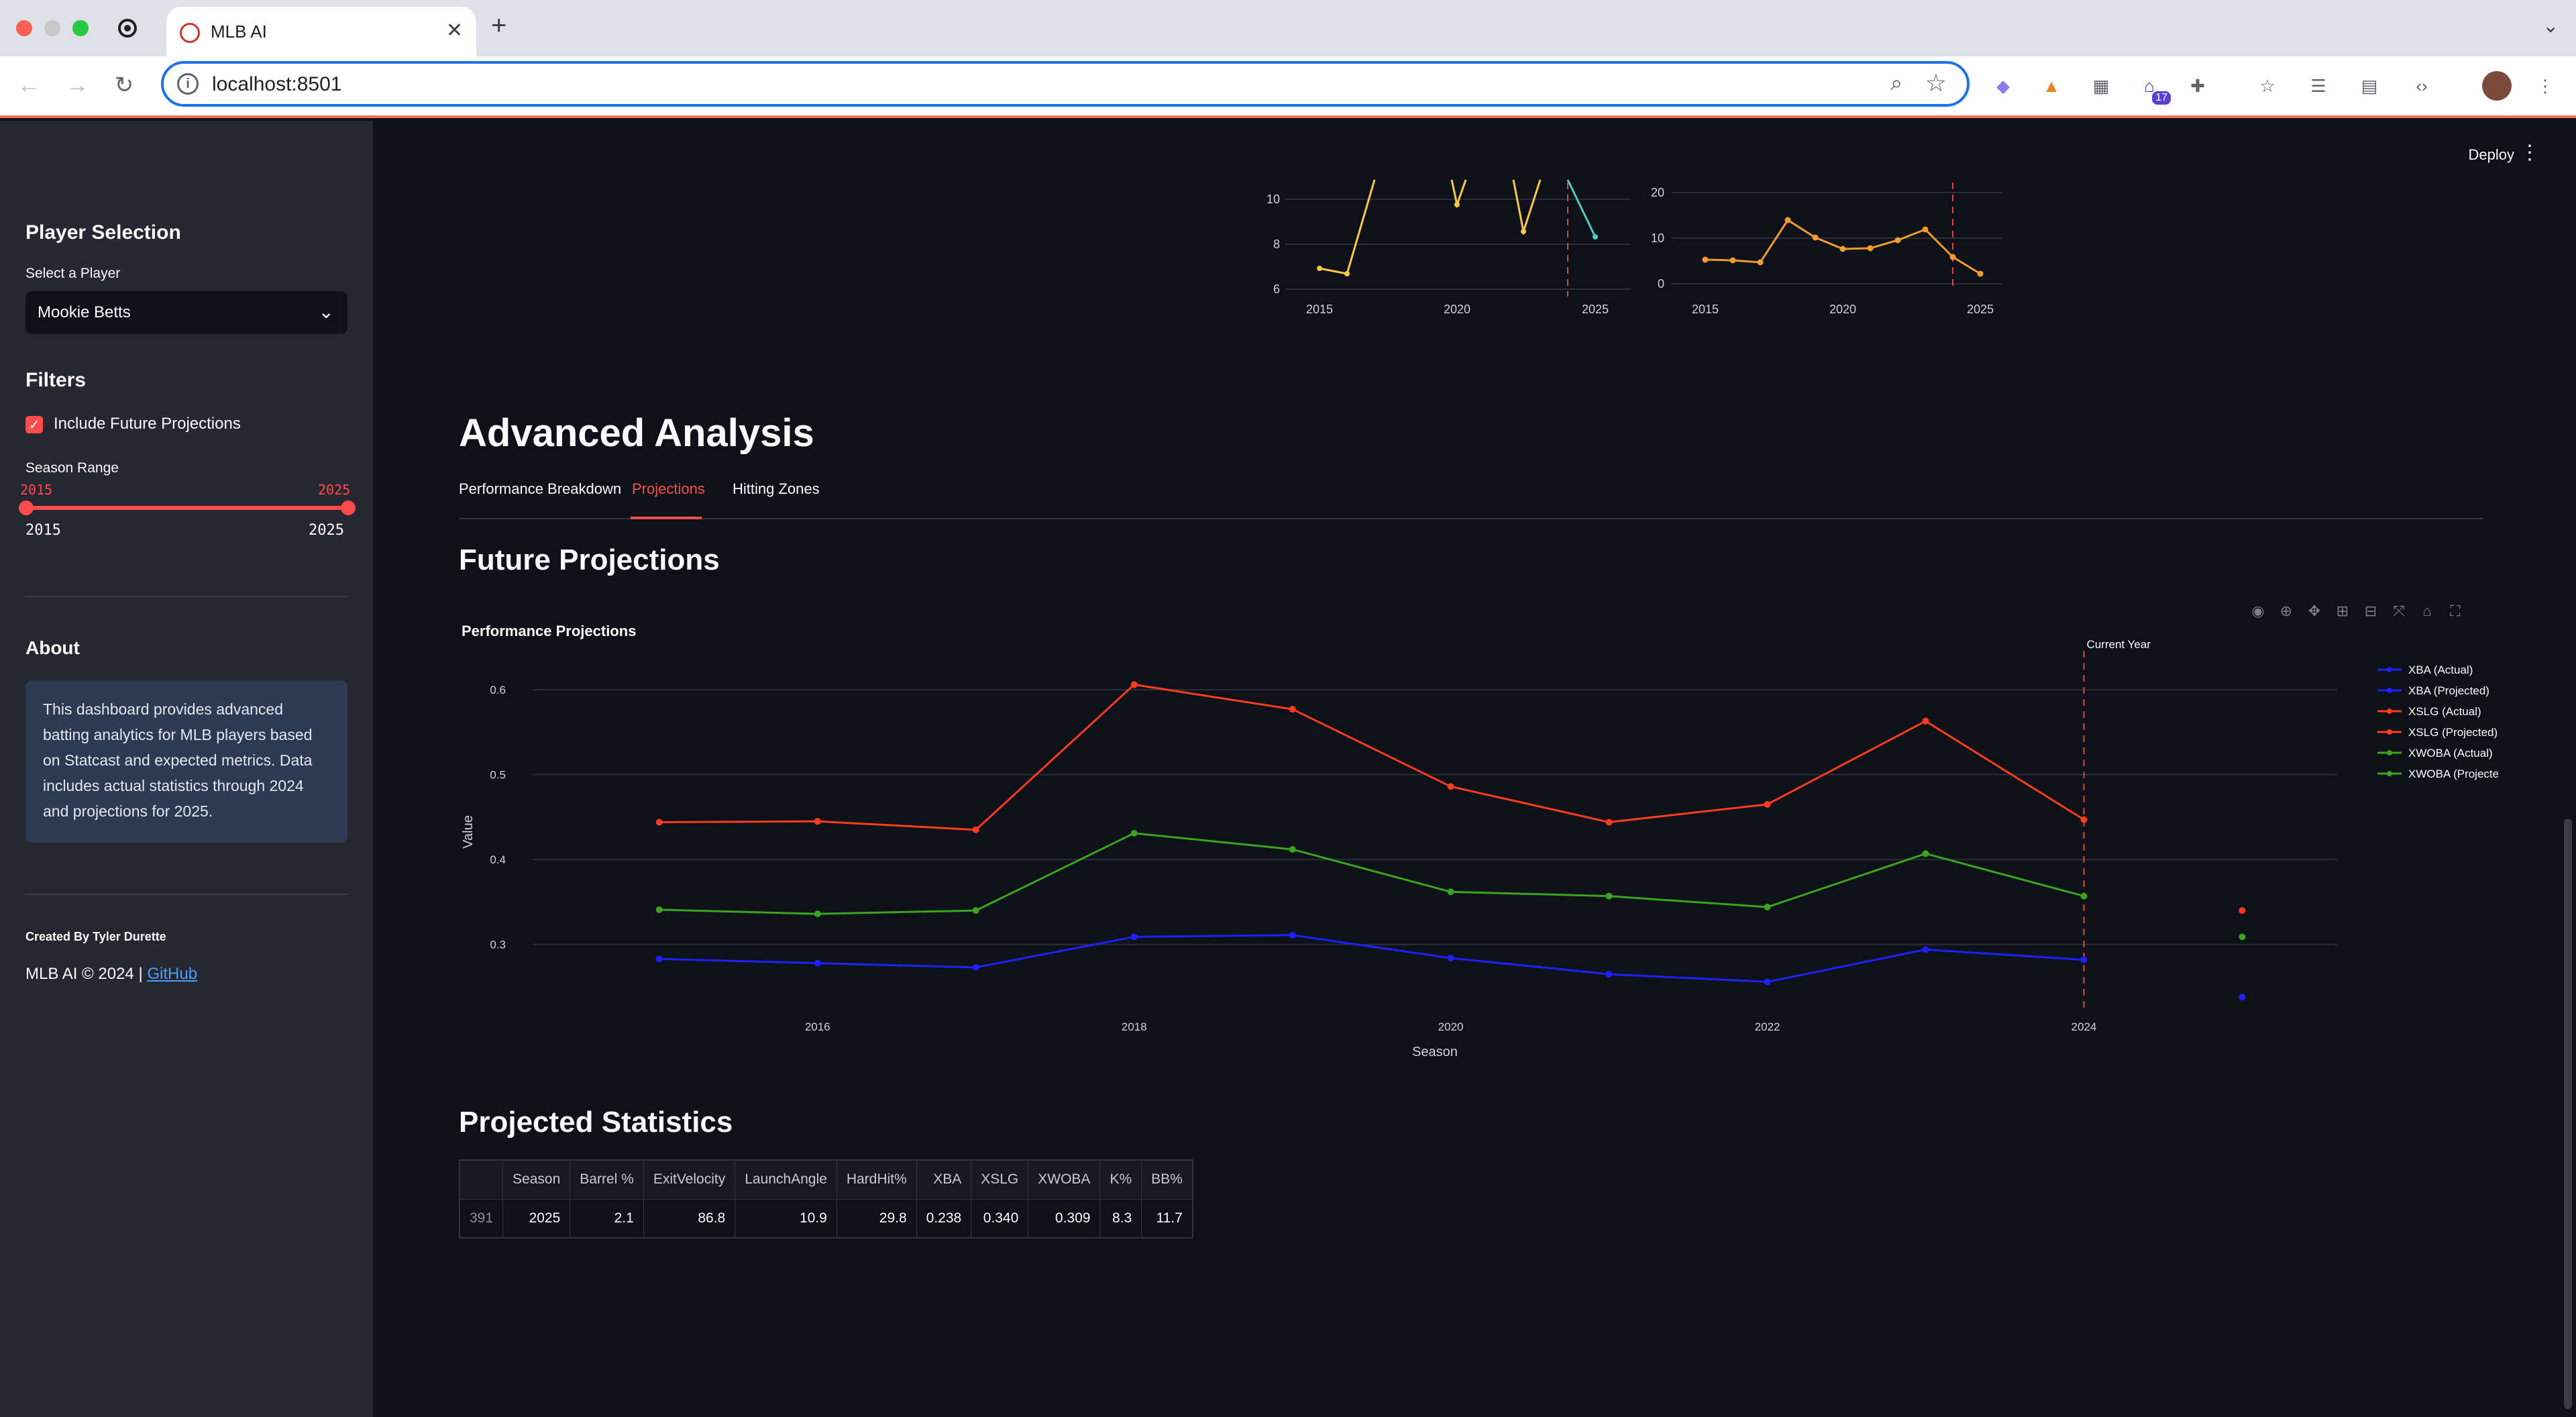 The width and height of the screenshot is (2576, 1417). What do you see at coordinates (1064, 1179) in the screenshot?
I see `table-header-cell: XWOBA` at bounding box center [1064, 1179].